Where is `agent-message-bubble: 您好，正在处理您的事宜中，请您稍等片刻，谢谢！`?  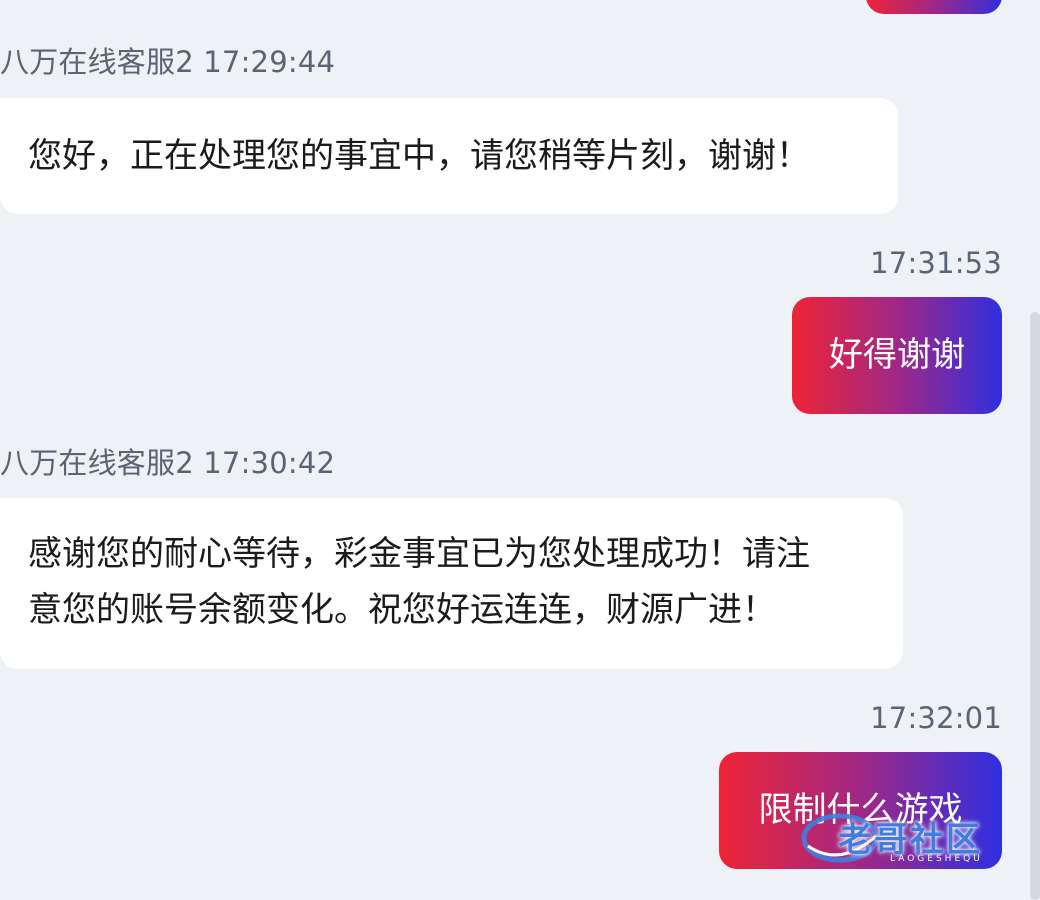 agent-message-bubble: 您好，正在处理您的事宜中，请您稍等片刻，谢谢！ is located at coordinates (449, 156).